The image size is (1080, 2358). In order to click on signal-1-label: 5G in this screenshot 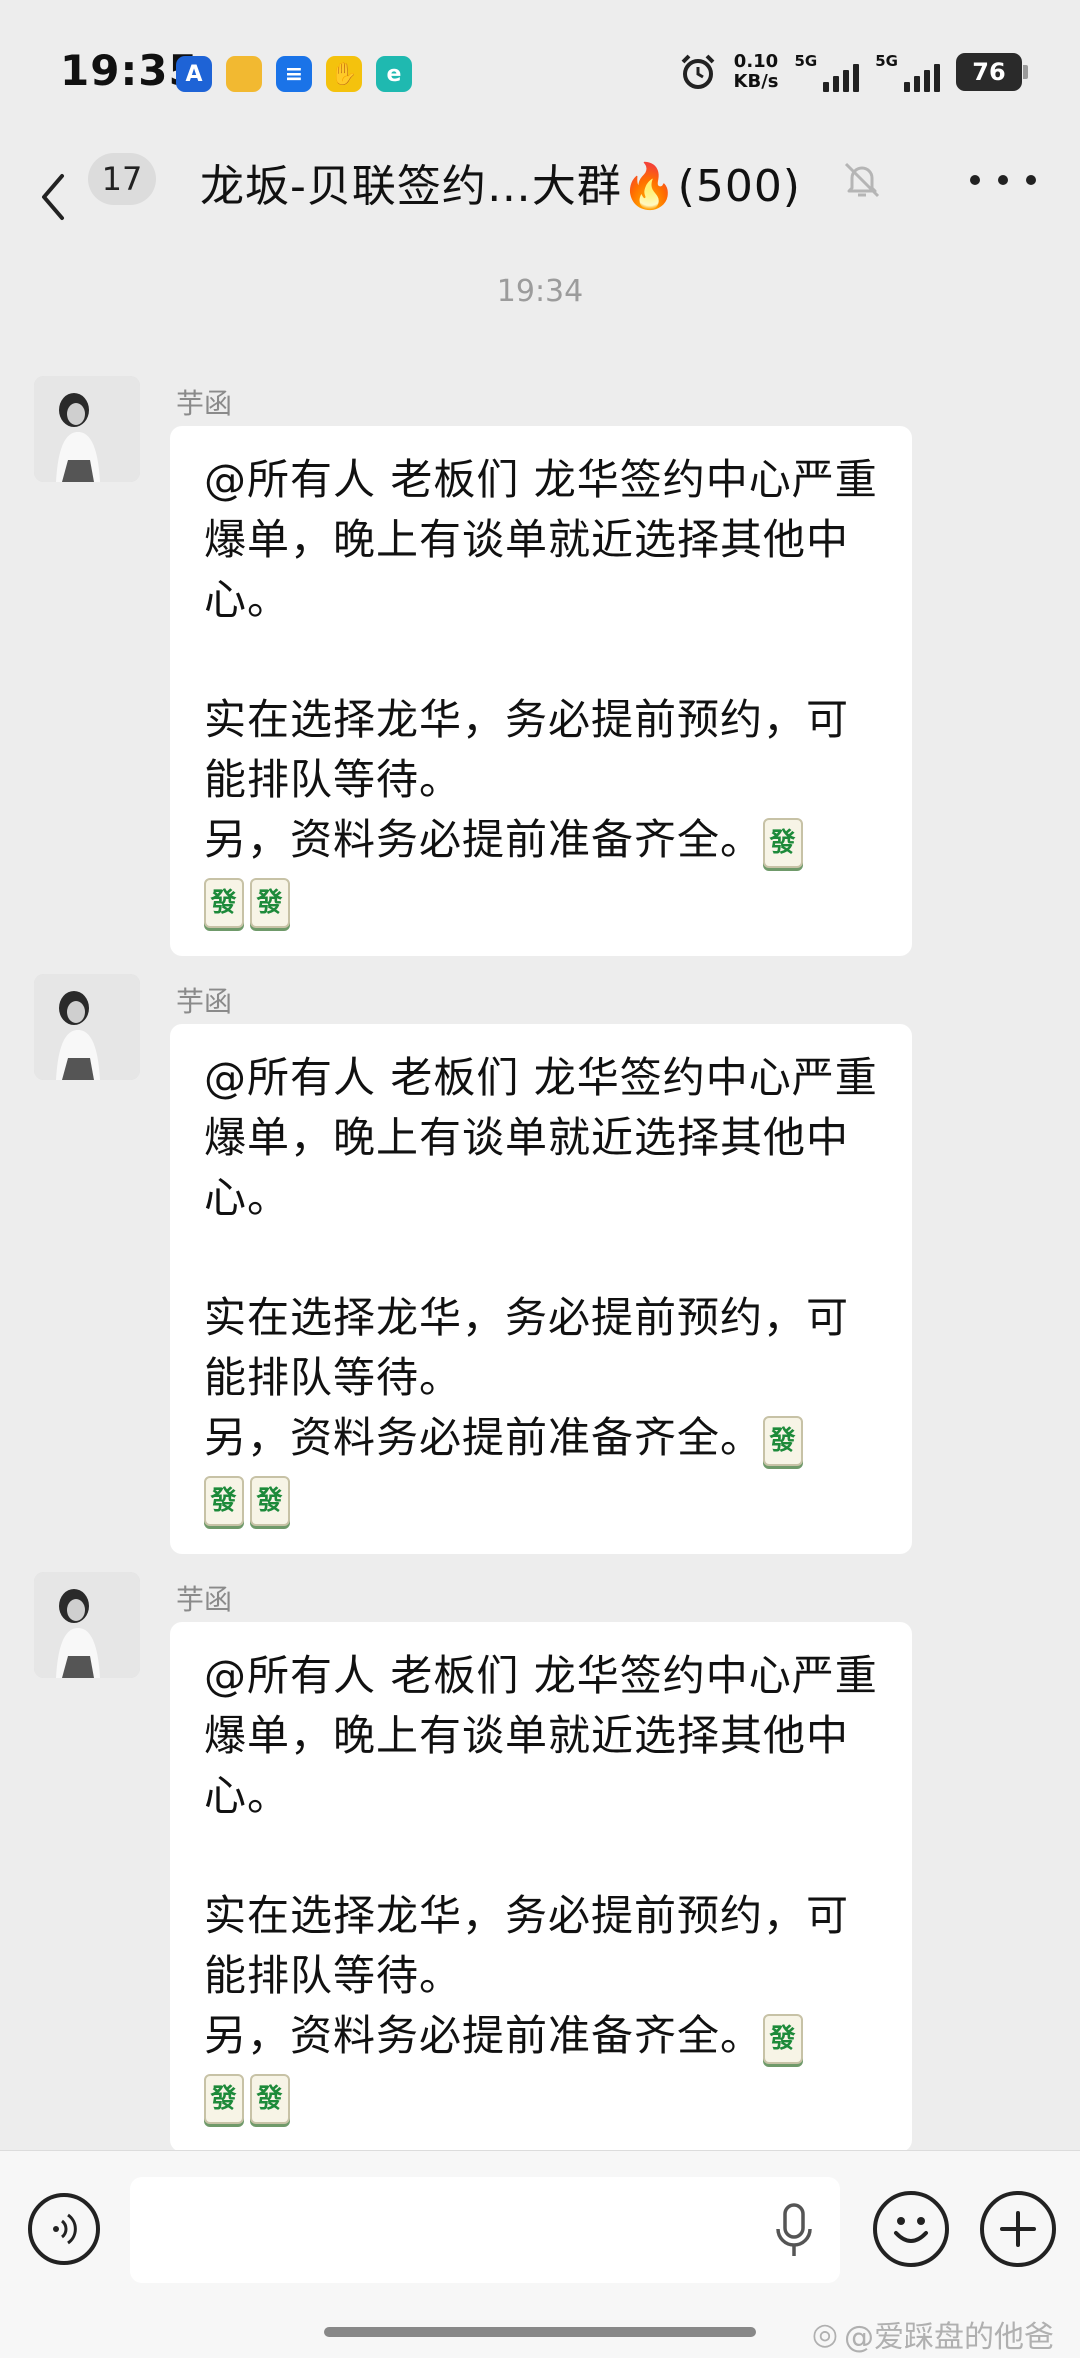, I will do `click(806, 61)`.